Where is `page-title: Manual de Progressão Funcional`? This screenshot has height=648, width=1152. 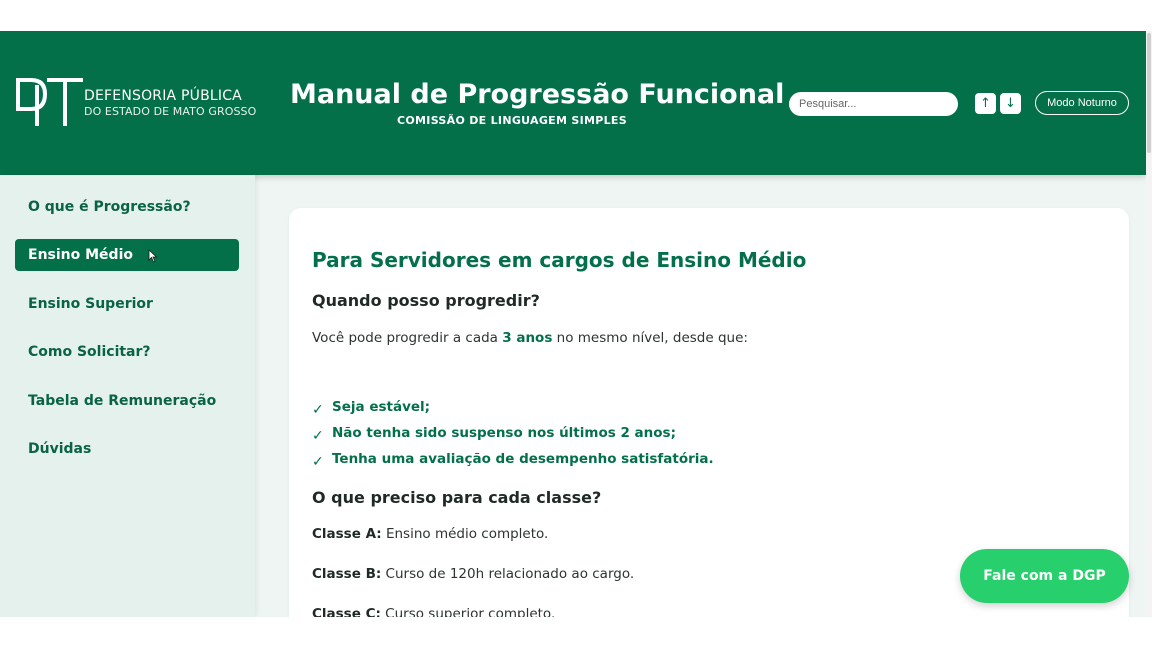
page-title: Manual de Progressão Funcional is located at coordinates (537, 94).